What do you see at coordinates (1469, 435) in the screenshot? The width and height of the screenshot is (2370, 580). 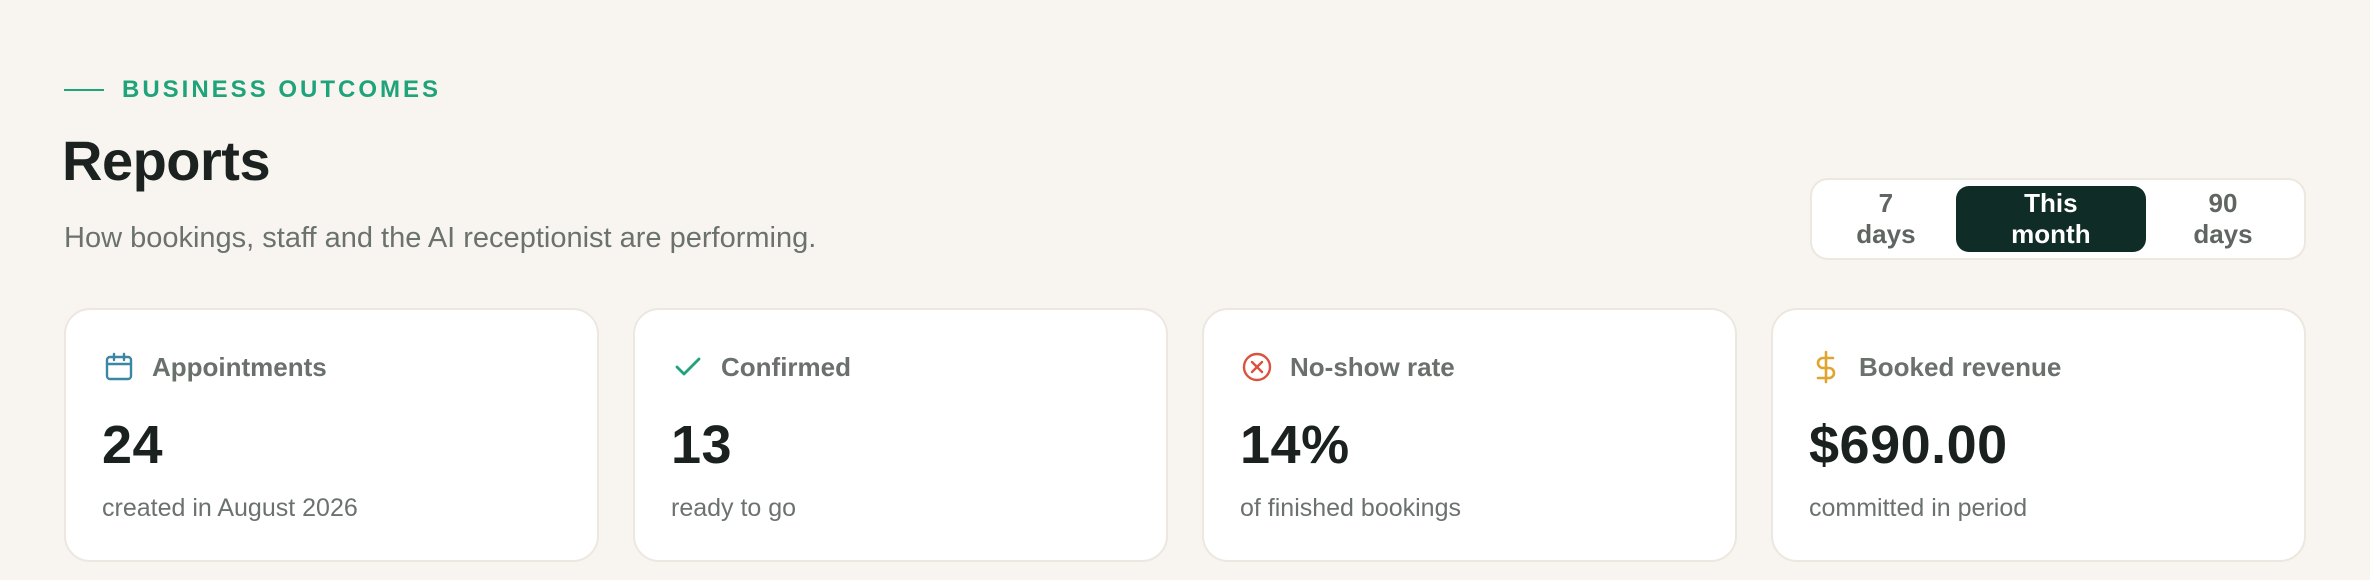 I see `no-show-rate-card: No-show rate 14% of finished bookings` at bounding box center [1469, 435].